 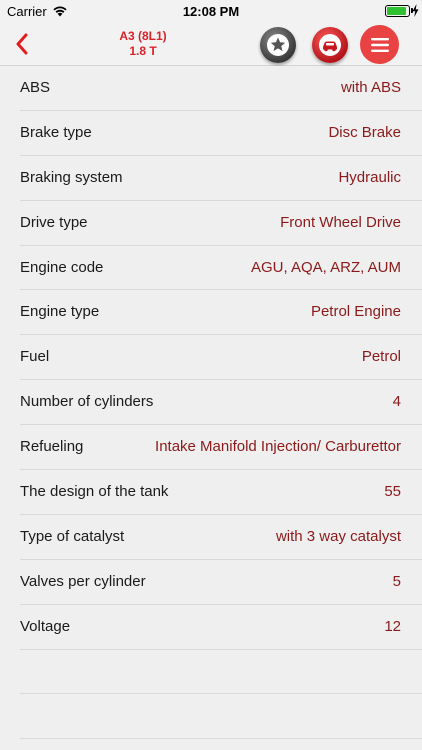 What do you see at coordinates (211, 178) in the screenshot?
I see `spec-row-braking-system: Braking system Hydraulic` at bounding box center [211, 178].